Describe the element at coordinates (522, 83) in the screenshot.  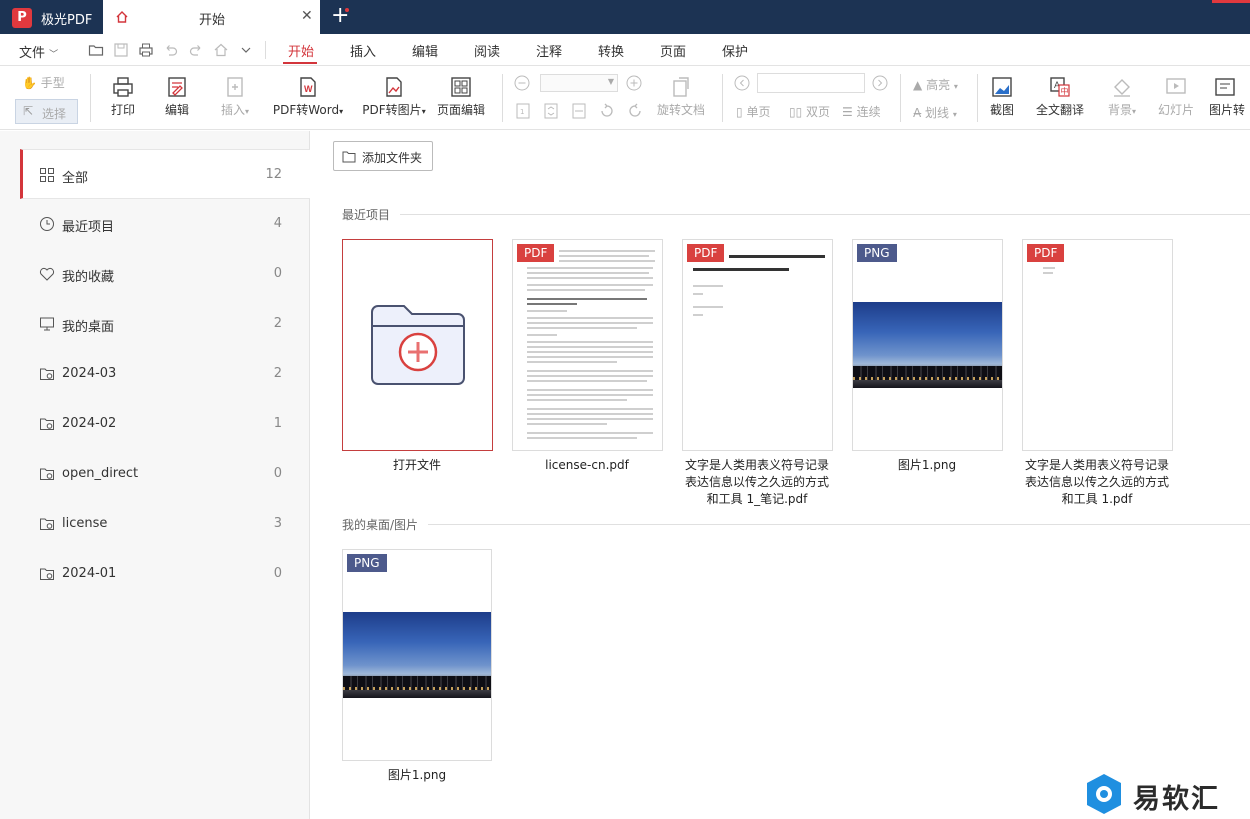
I see `zoom-out-icon` at that location.